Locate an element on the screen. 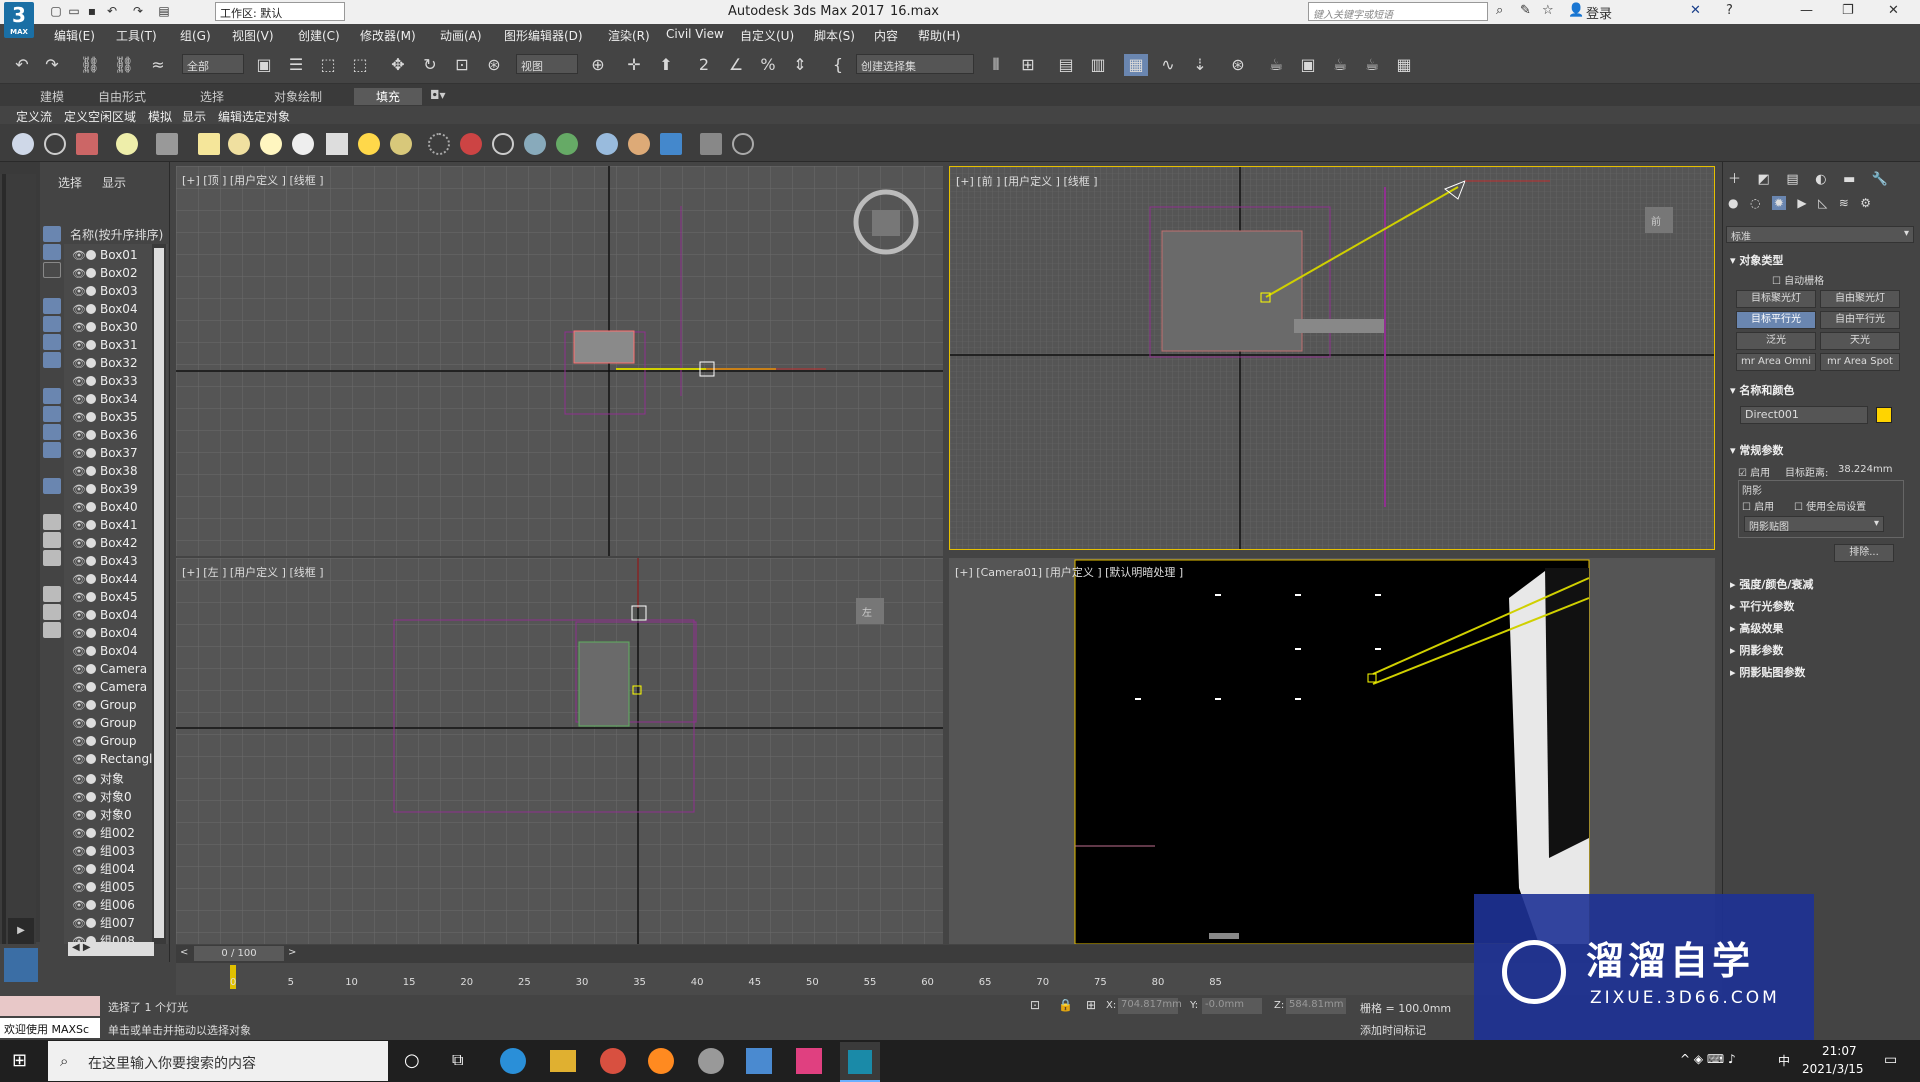 Image resolution: width=1920 pixels, height=1082 pixels. light-filter-icon is located at coordinates (52, 306).